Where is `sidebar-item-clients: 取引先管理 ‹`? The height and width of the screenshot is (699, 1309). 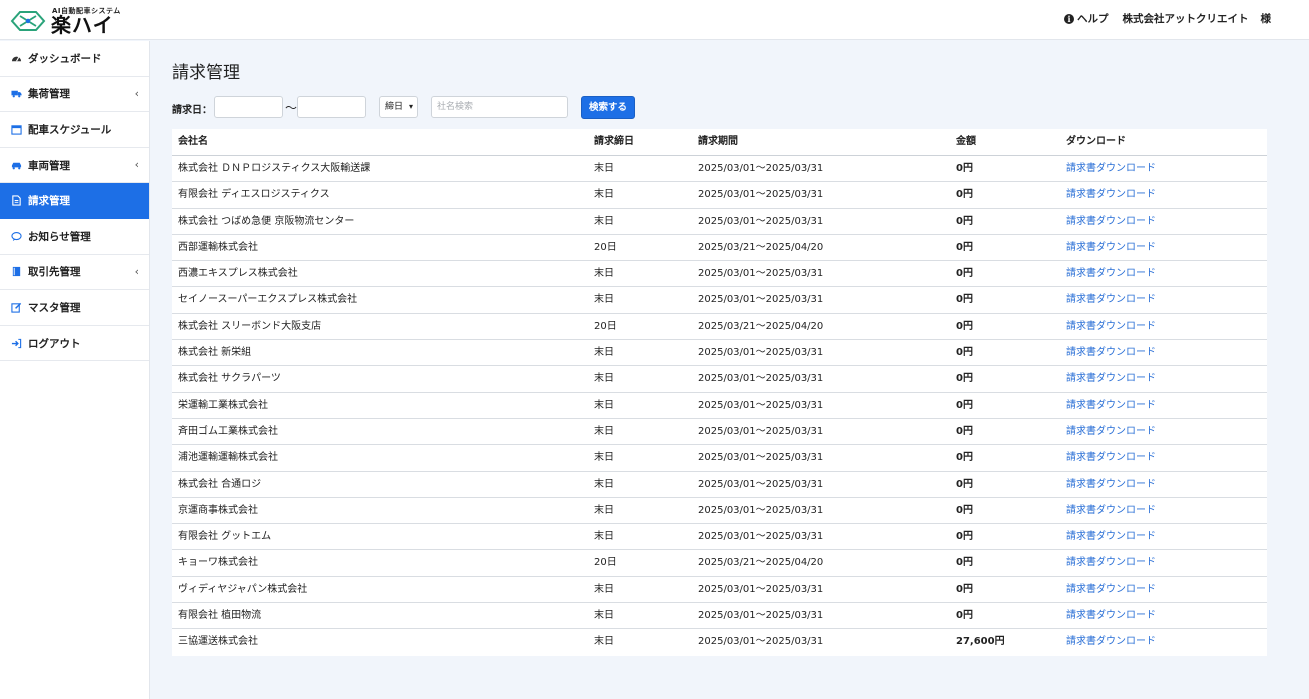
sidebar-item-clients: 取引先管理 ‹ is located at coordinates (74, 273).